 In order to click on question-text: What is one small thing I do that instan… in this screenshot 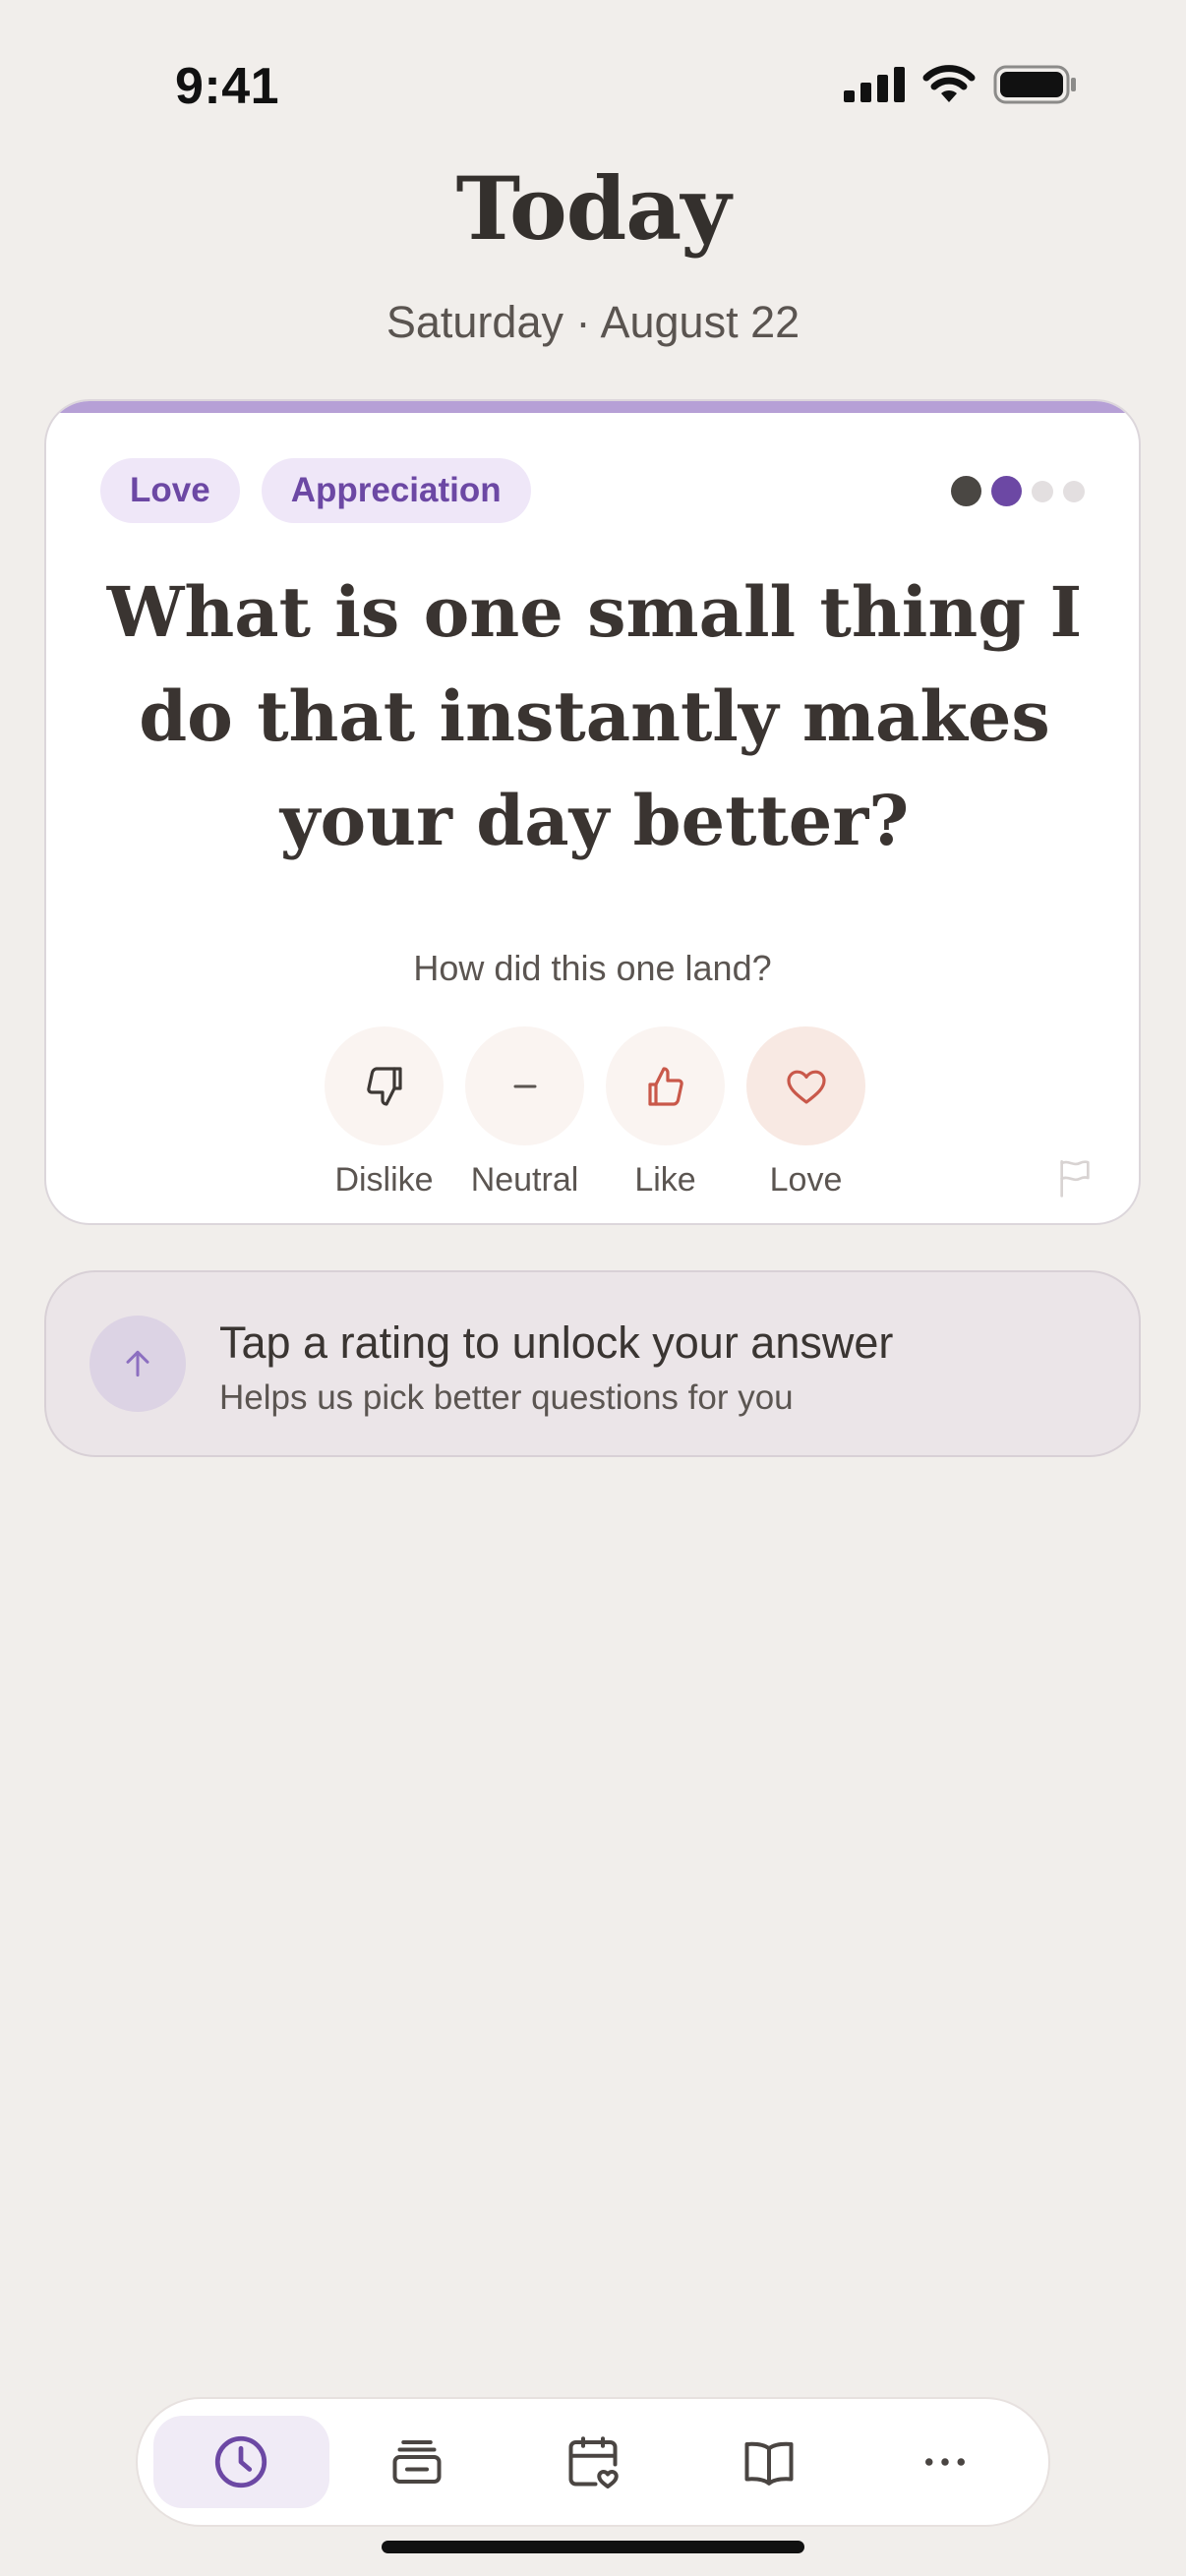, I will do `click(594, 716)`.